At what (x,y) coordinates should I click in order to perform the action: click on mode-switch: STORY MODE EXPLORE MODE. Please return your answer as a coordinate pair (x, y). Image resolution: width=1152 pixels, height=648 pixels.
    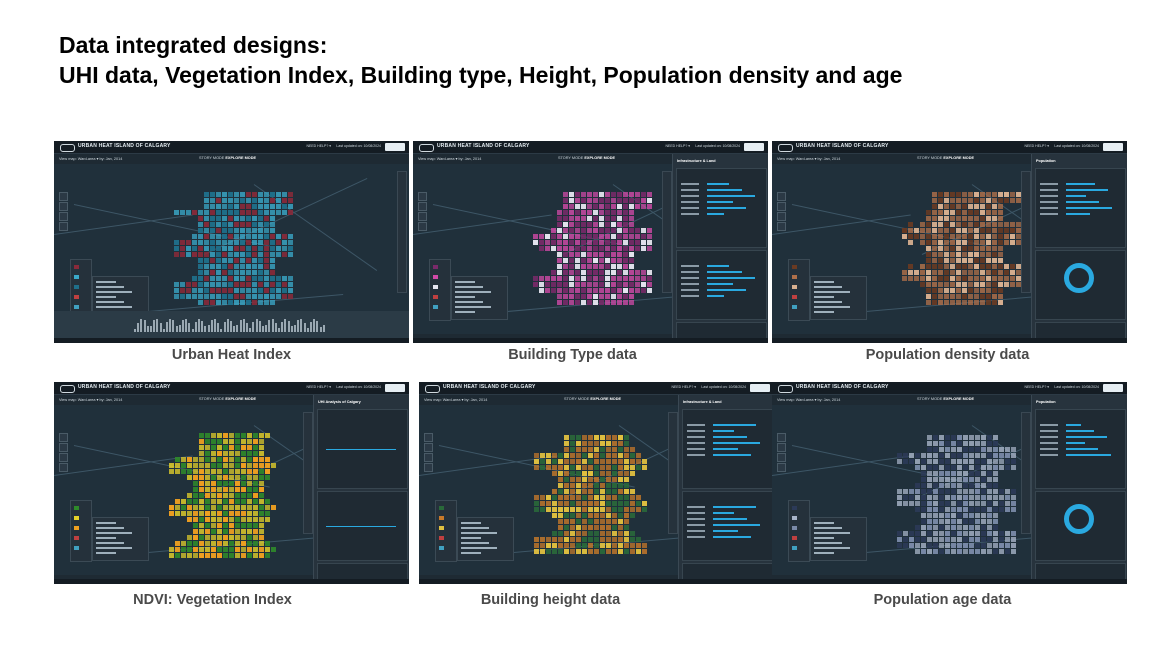
    Looking at the image, I should click on (945, 158).